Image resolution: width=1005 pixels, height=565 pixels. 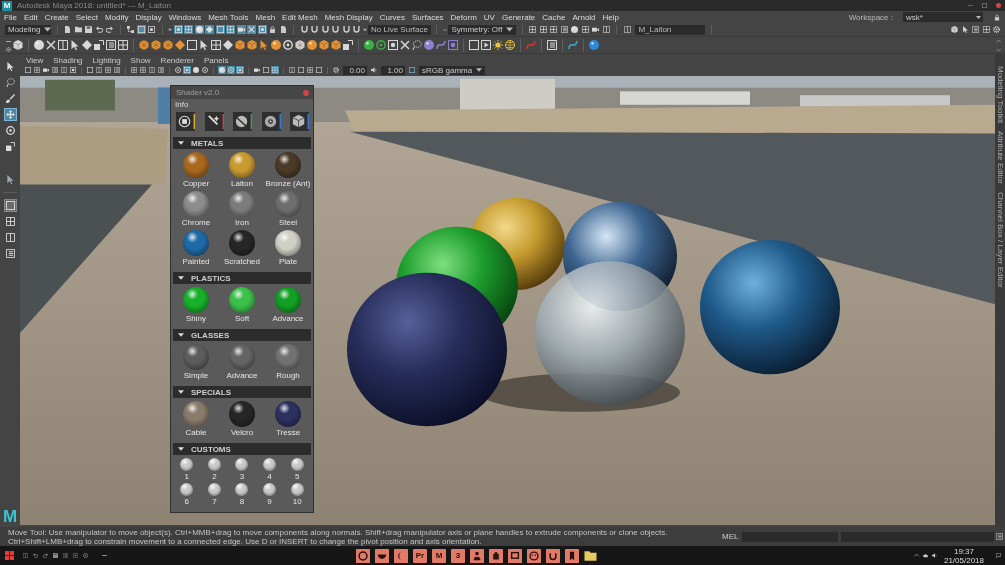 What do you see at coordinates (187, 470) in the screenshot?
I see `custom-material-button: 1` at bounding box center [187, 470].